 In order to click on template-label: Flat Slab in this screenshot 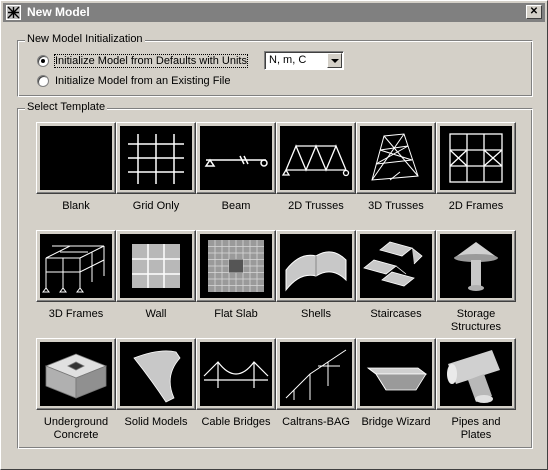, I will do `click(236, 314)`.